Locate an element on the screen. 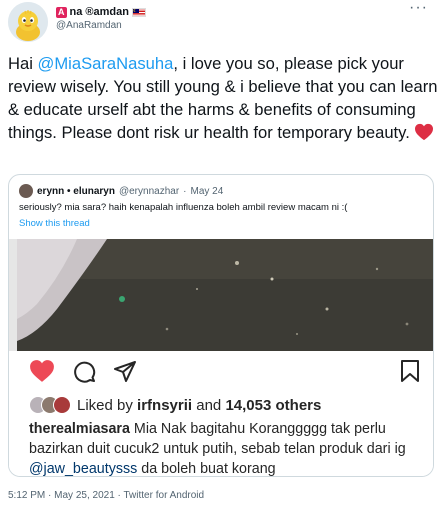 This screenshot has width=442, height=512. author-name-text: na ®amdan is located at coordinates (99, 12).